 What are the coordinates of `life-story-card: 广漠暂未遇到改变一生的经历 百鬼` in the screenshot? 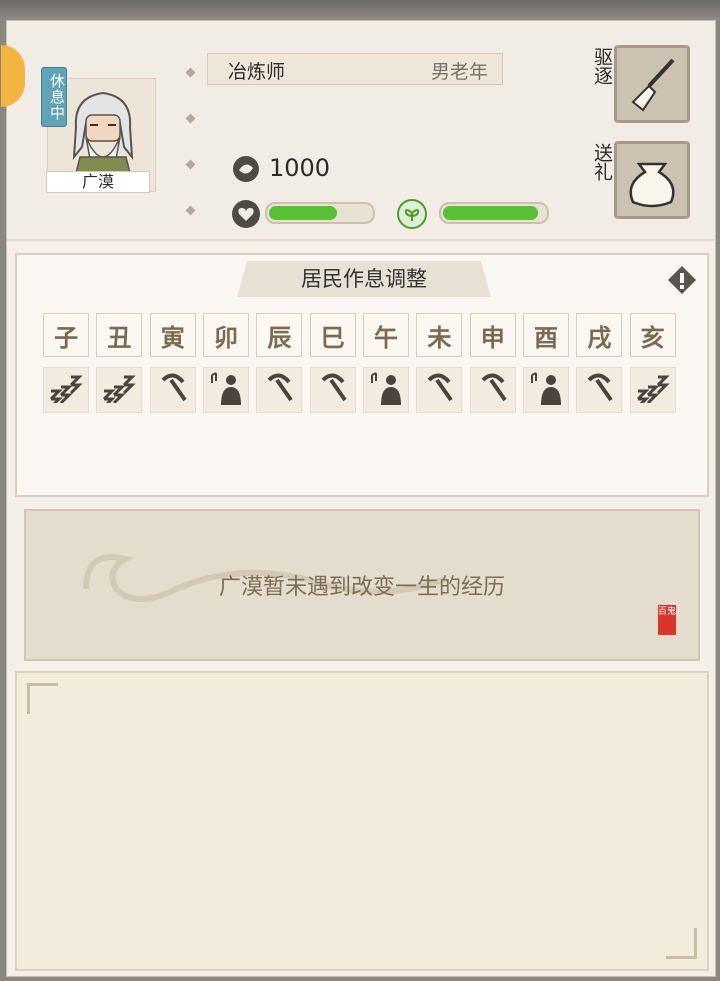 It's located at (362, 585).